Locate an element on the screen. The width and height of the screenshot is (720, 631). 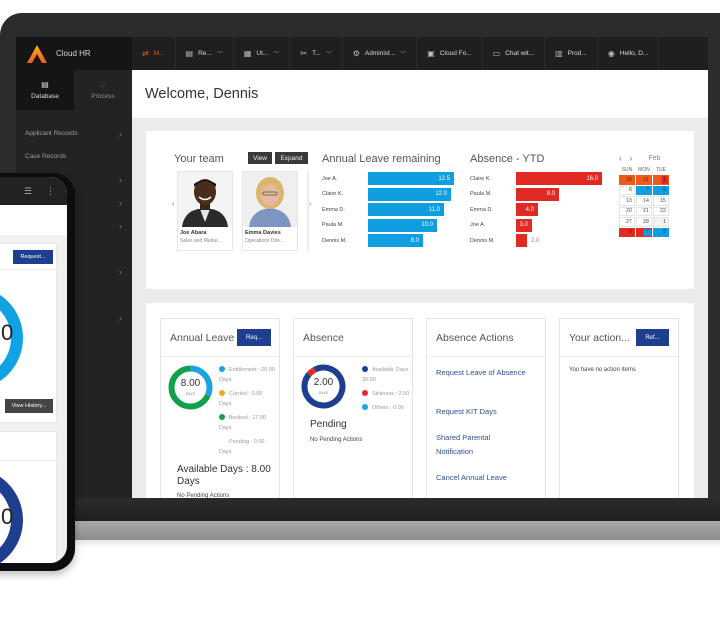
hamburger-menu-icon: ☰ is located at coordinates (28, 191).